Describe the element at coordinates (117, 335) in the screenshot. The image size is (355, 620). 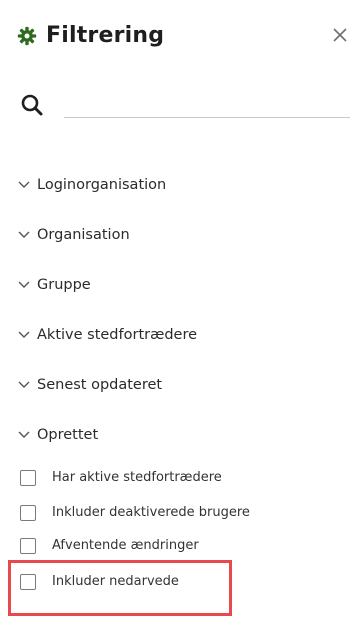
I see `section-label: Aktive stedfortrædere` at that location.